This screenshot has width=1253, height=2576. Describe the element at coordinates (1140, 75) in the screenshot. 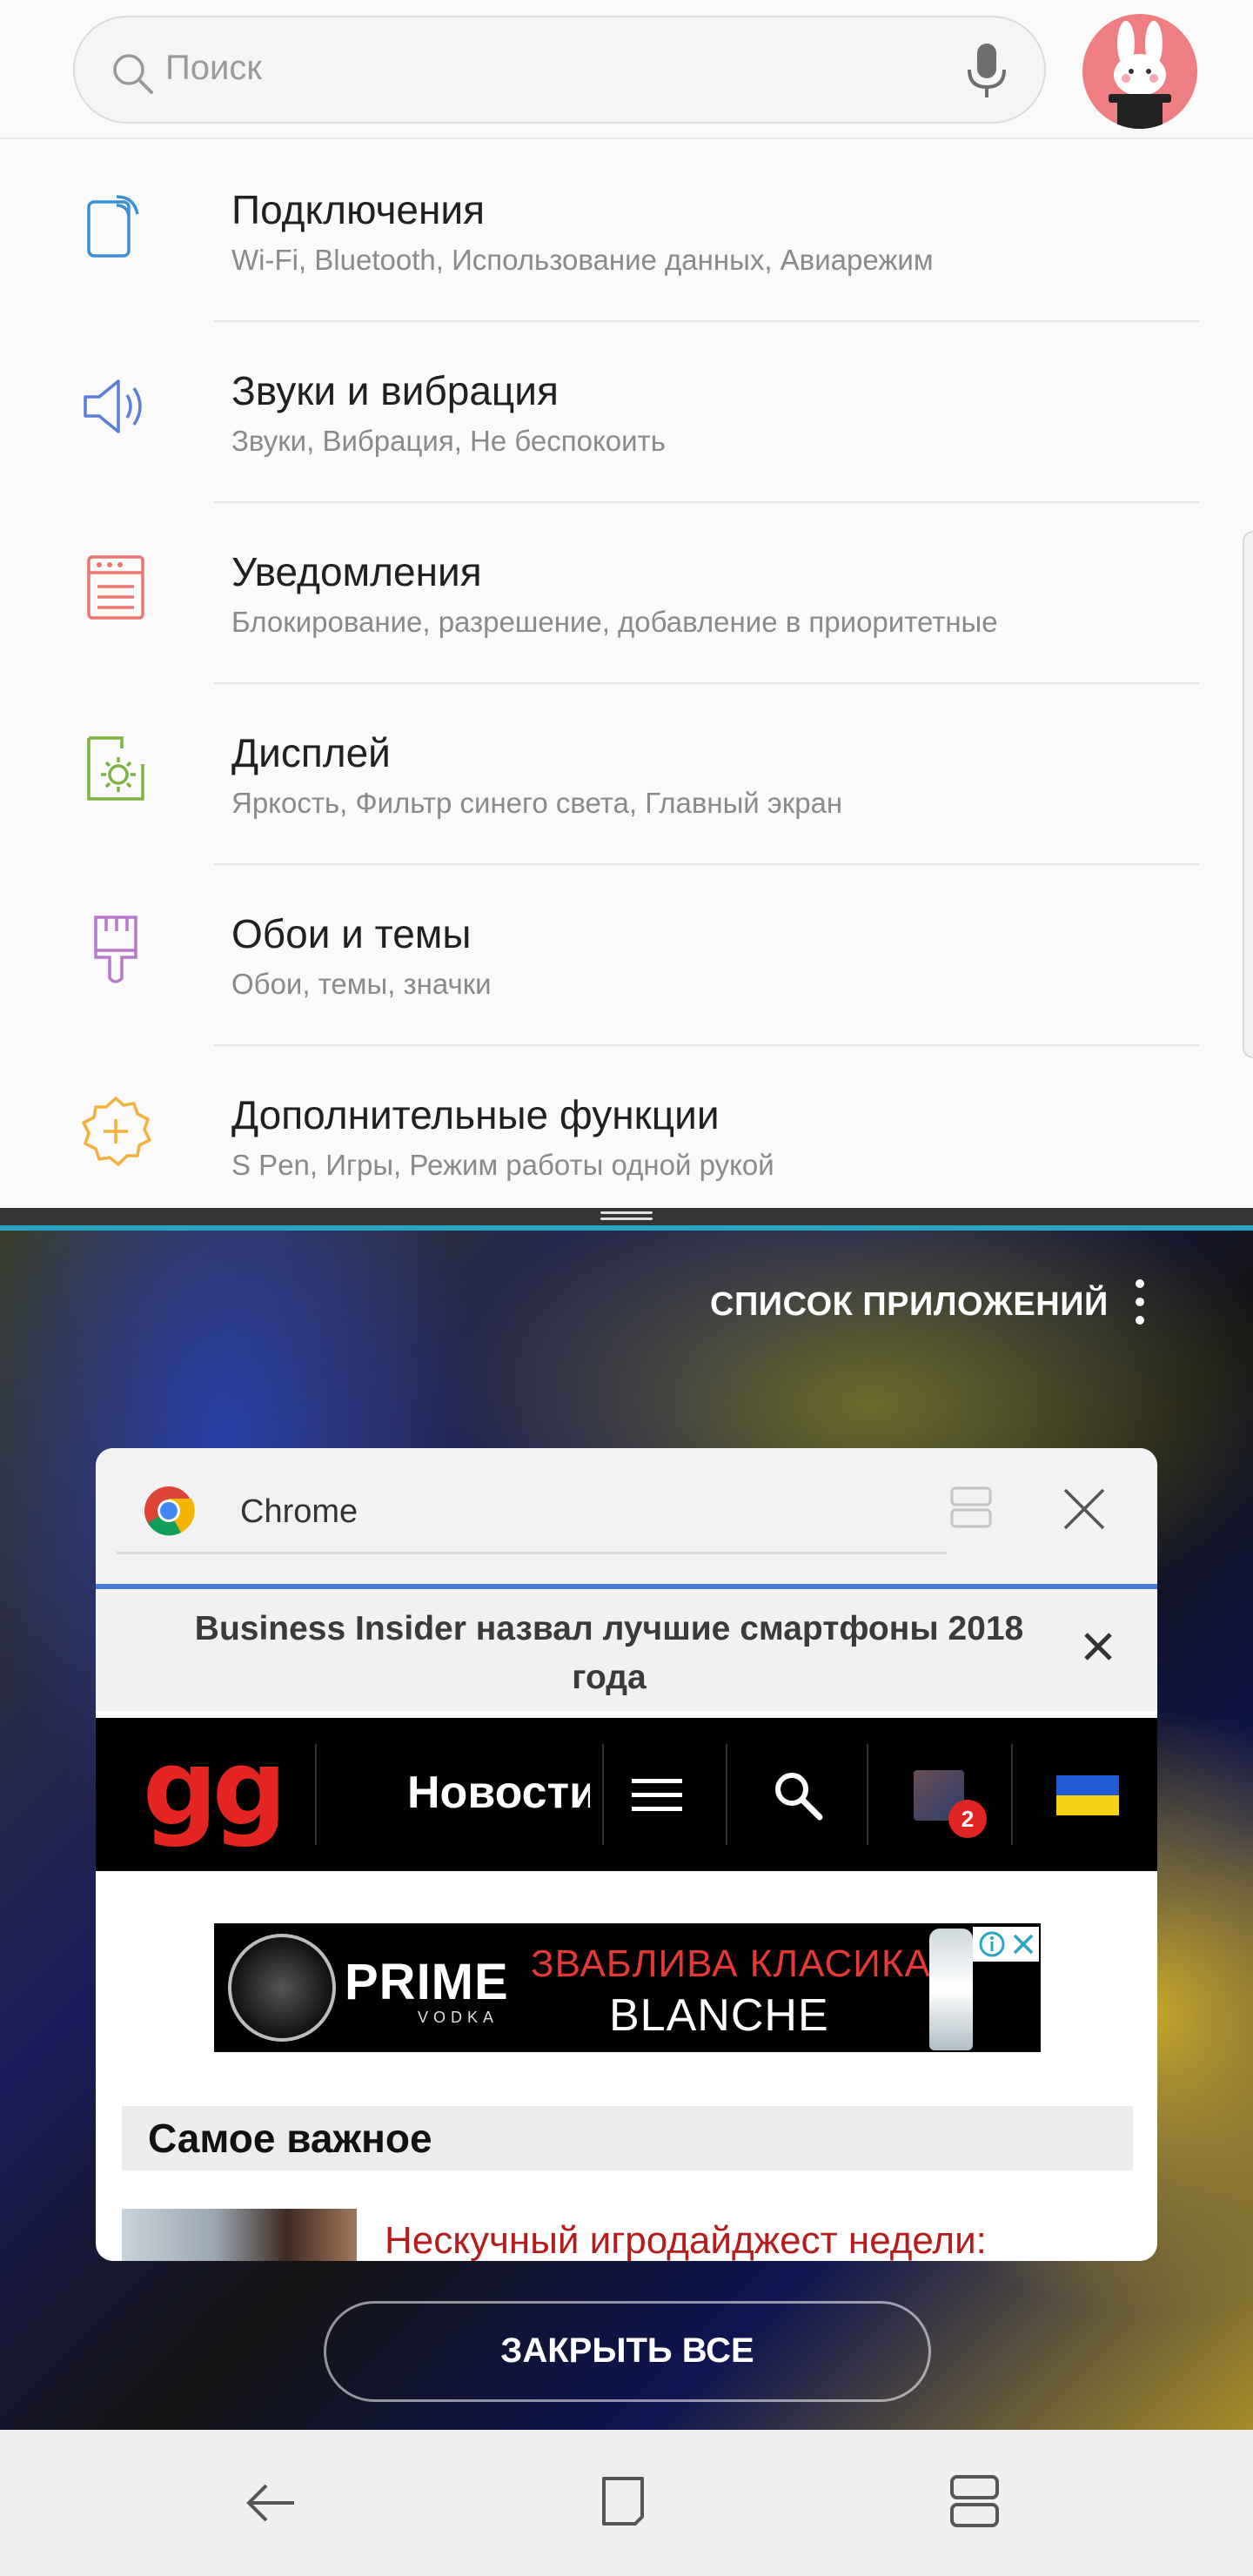

I see `bunny-avatar-icon` at that location.